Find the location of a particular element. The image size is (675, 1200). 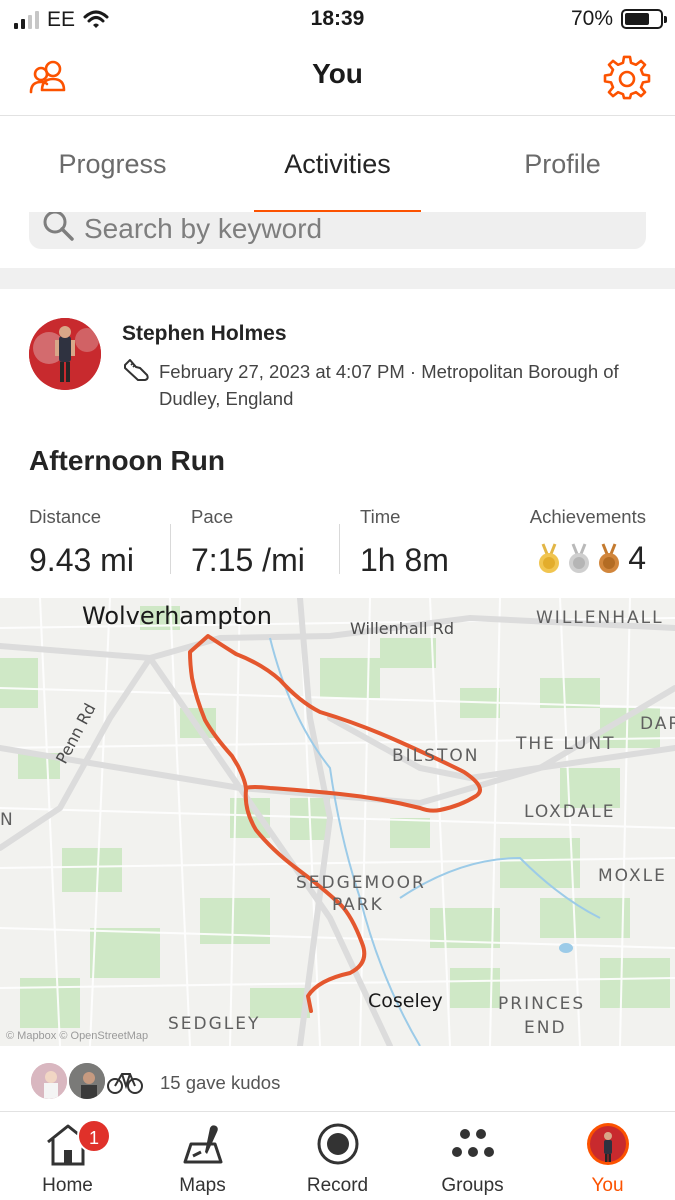

silver-medal-icon is located at coordinates (579, 557).